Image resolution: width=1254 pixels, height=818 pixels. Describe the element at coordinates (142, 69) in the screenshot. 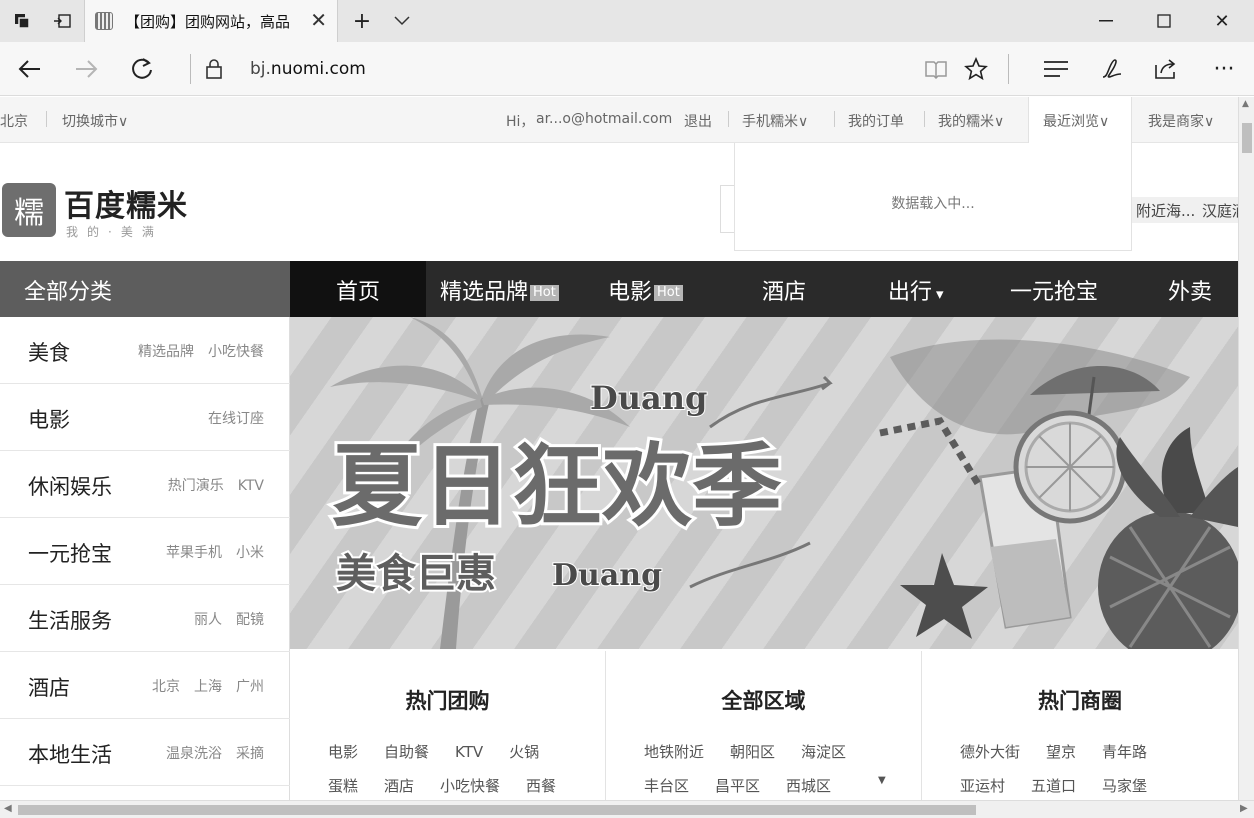

I see `refresh-icon` at that location.